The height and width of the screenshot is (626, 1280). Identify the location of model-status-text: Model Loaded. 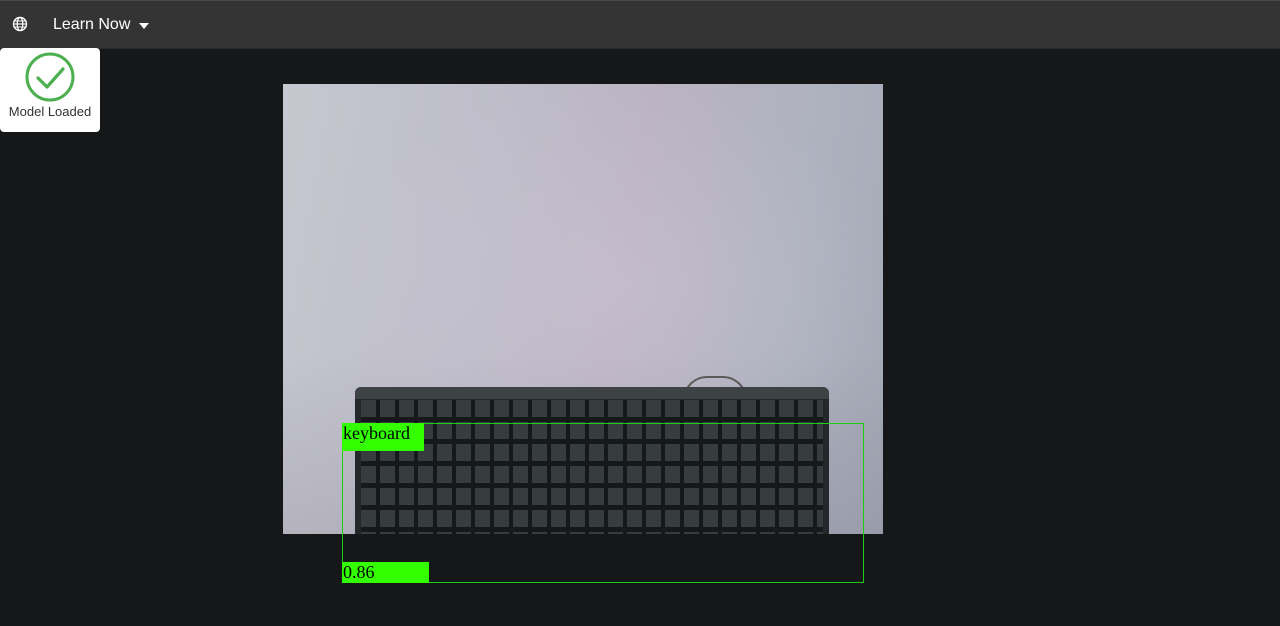
(50, 111).